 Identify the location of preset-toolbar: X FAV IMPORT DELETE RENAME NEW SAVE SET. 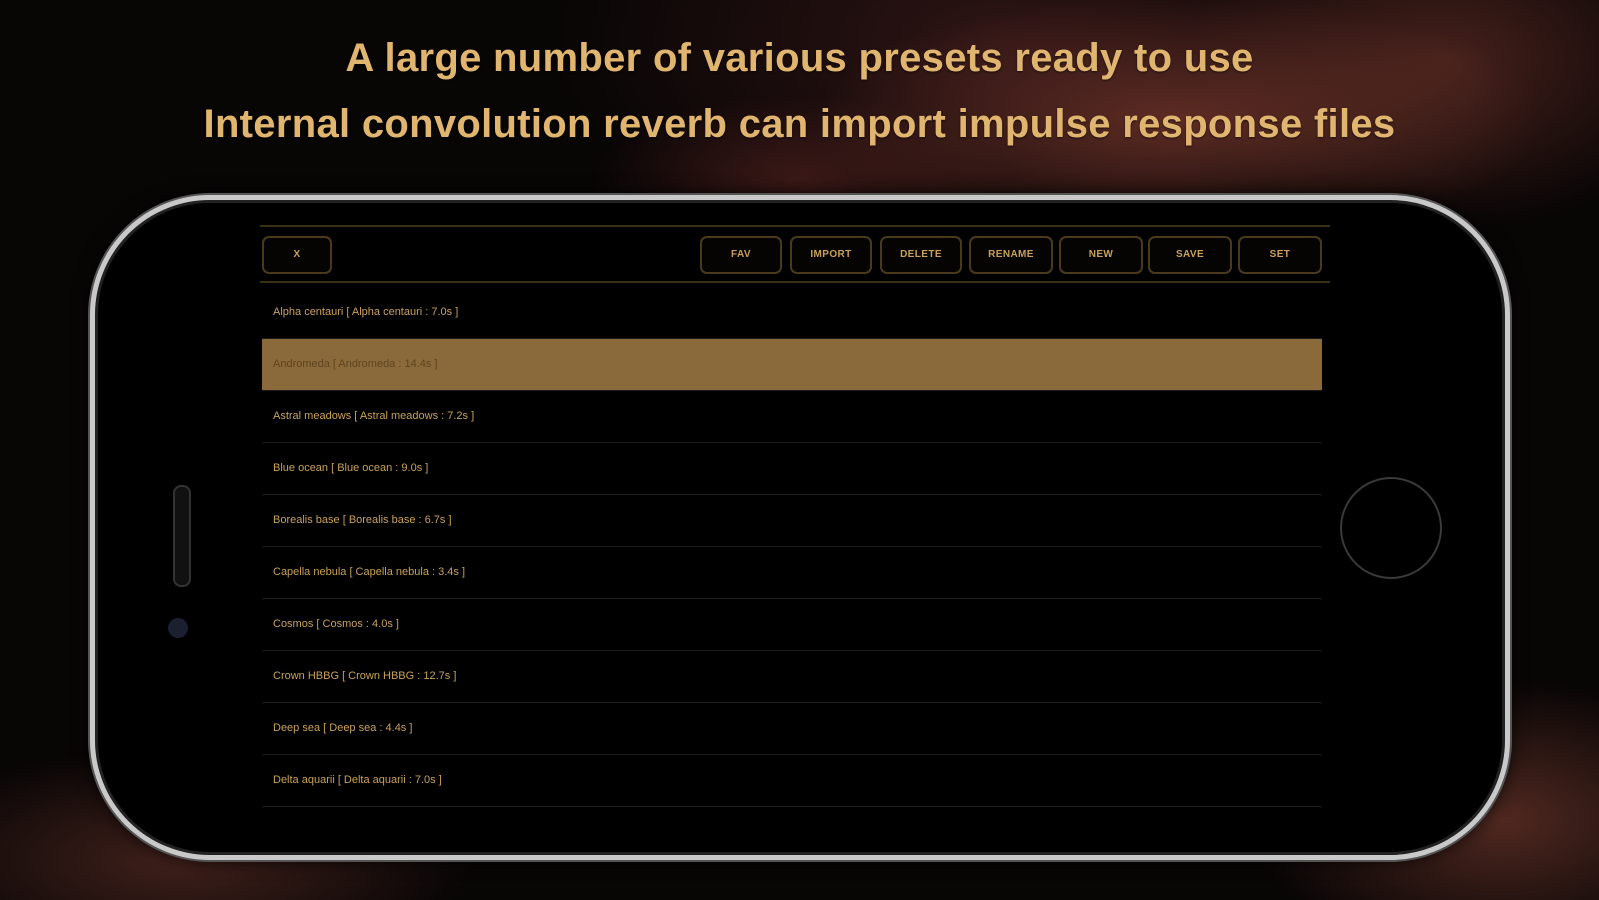
(795, 254).